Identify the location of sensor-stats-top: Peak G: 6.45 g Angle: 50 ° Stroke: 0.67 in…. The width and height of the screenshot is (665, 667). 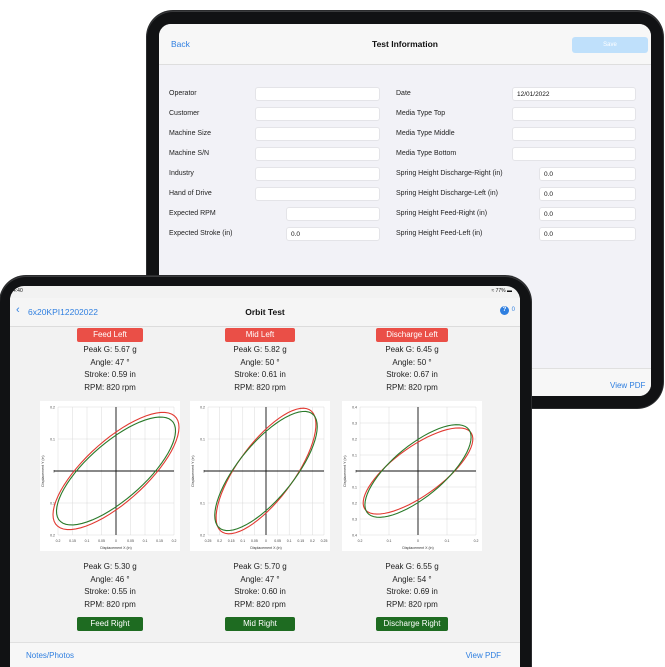
(412, 369).